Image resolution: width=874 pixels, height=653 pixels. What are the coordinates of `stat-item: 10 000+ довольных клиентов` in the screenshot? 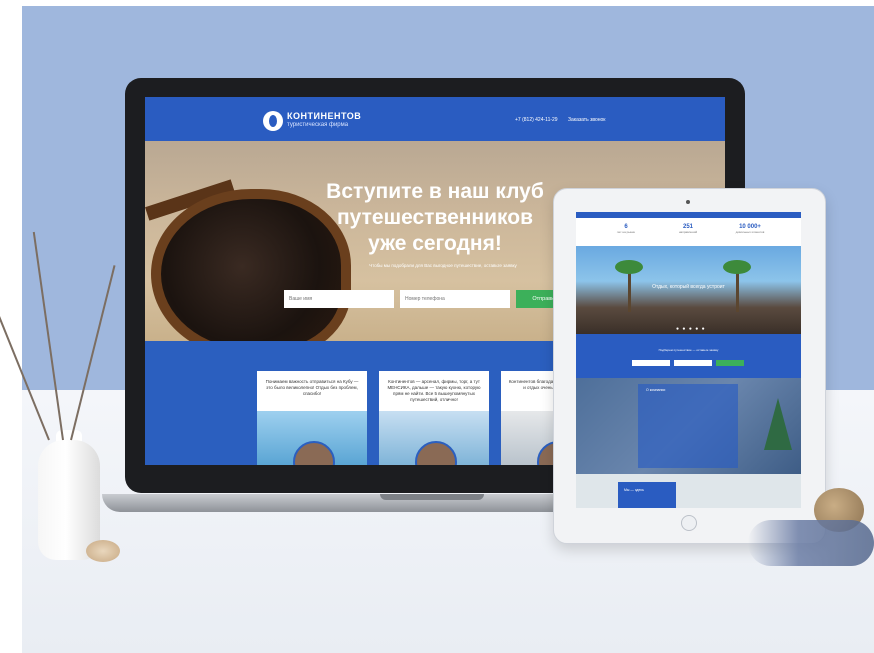 It's located at (750, 229).